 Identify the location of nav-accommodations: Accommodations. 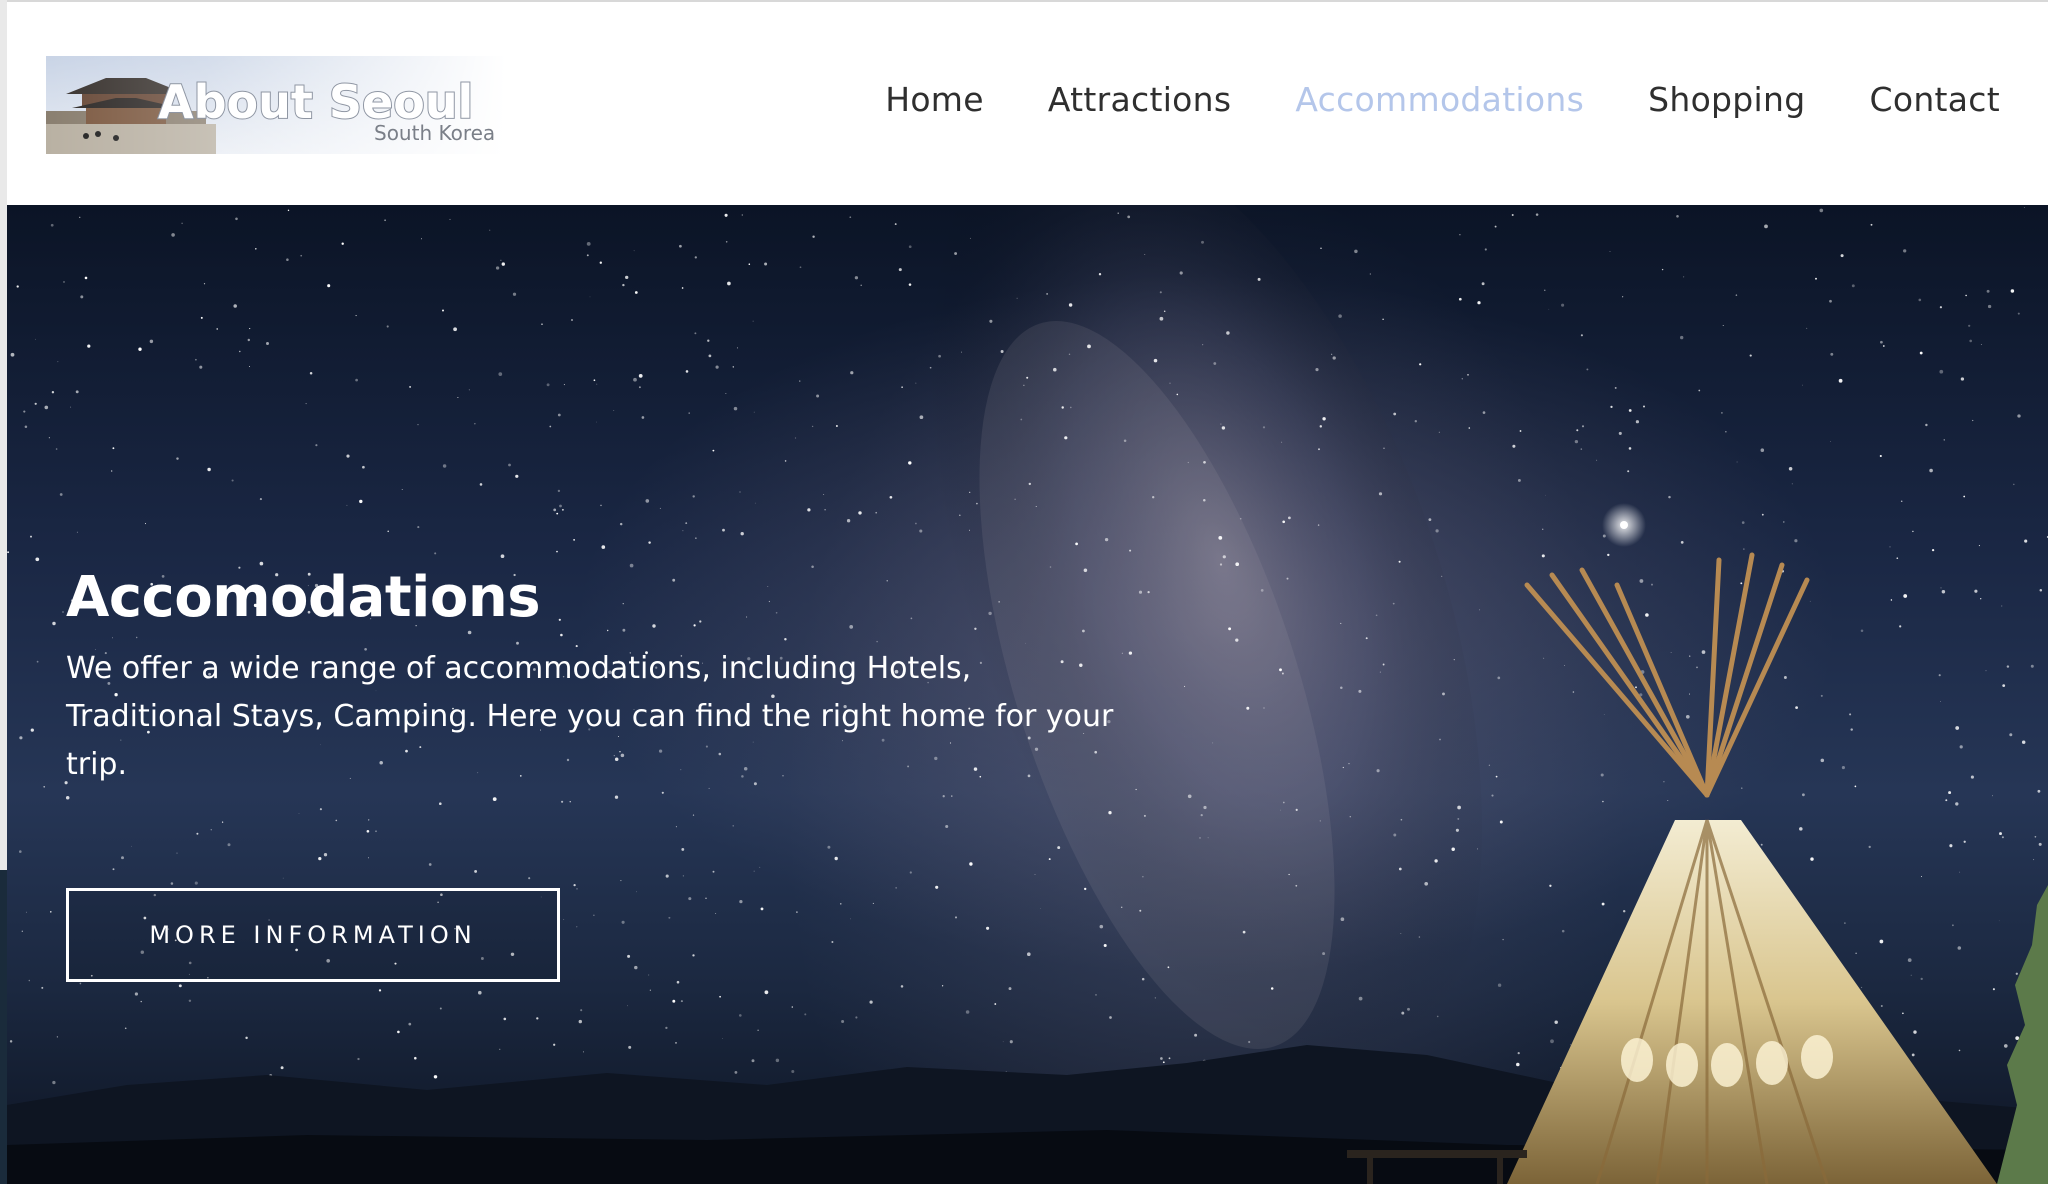
(1439, 99).